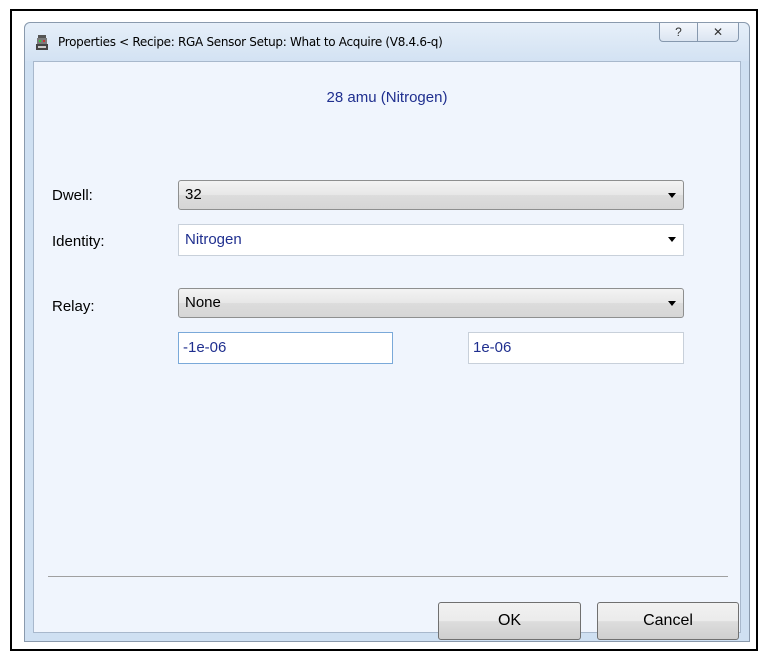  What do you see at coordinates (213, 239) in the screenshot?
I see `identity-value: Nitrogen` at bounding box center [213, 239].